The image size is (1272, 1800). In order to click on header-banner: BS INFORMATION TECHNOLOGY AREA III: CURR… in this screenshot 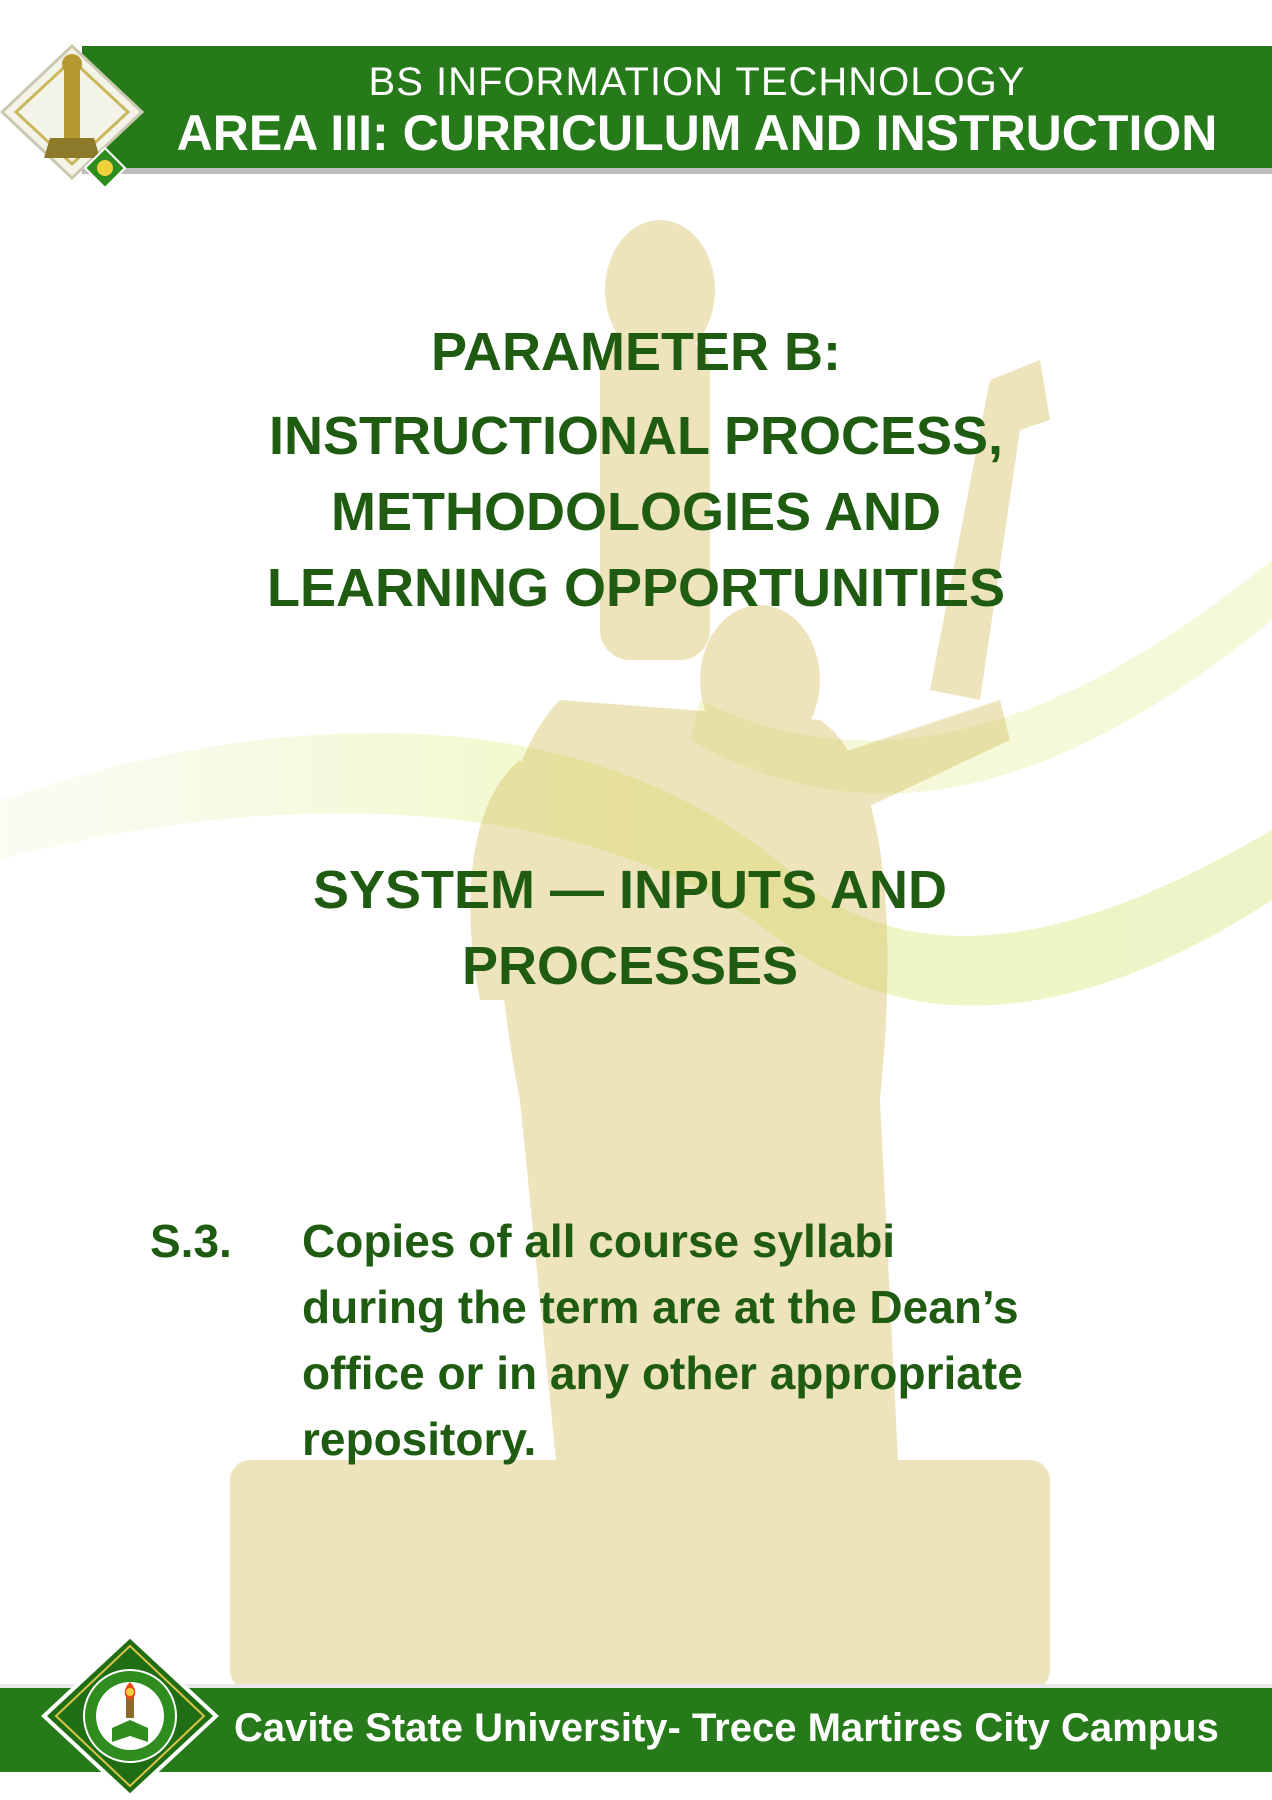, I will do `click(677, 107)`.